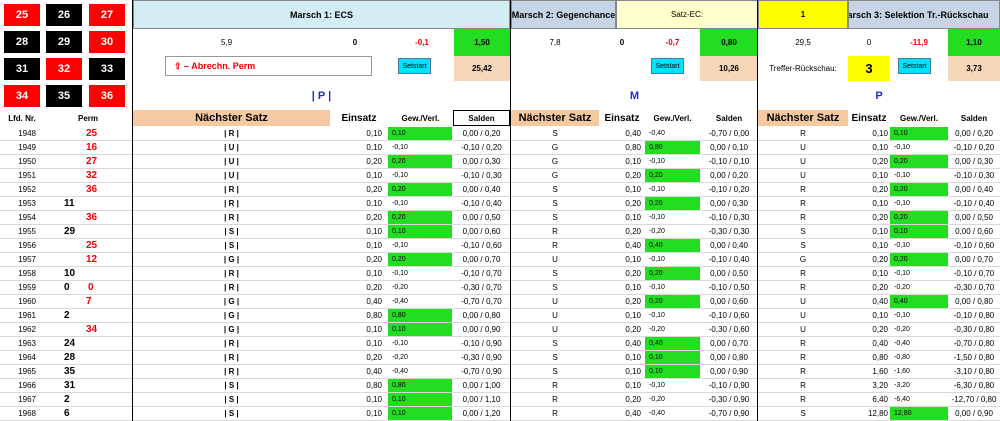  Describe the element at coordinates (914, 66) in the screenshot. I see `marsch3-setstart-button: Setstart` at that location.